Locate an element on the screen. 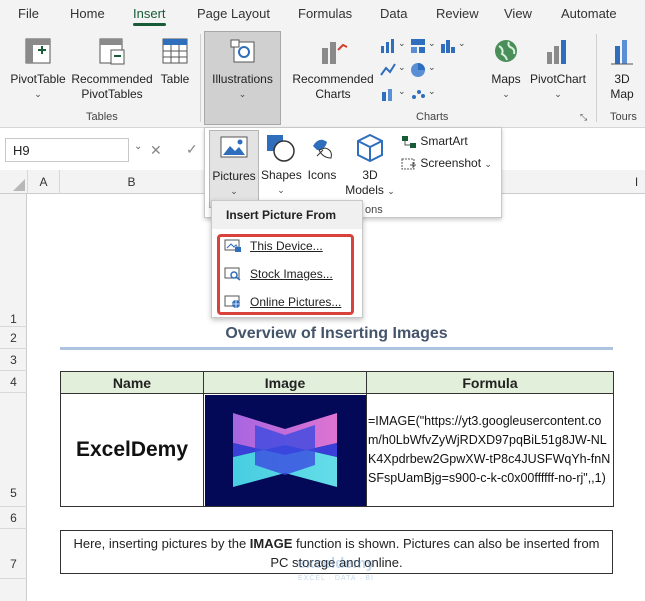  shapes-label: Shapes is located at coordinates (281, 175).